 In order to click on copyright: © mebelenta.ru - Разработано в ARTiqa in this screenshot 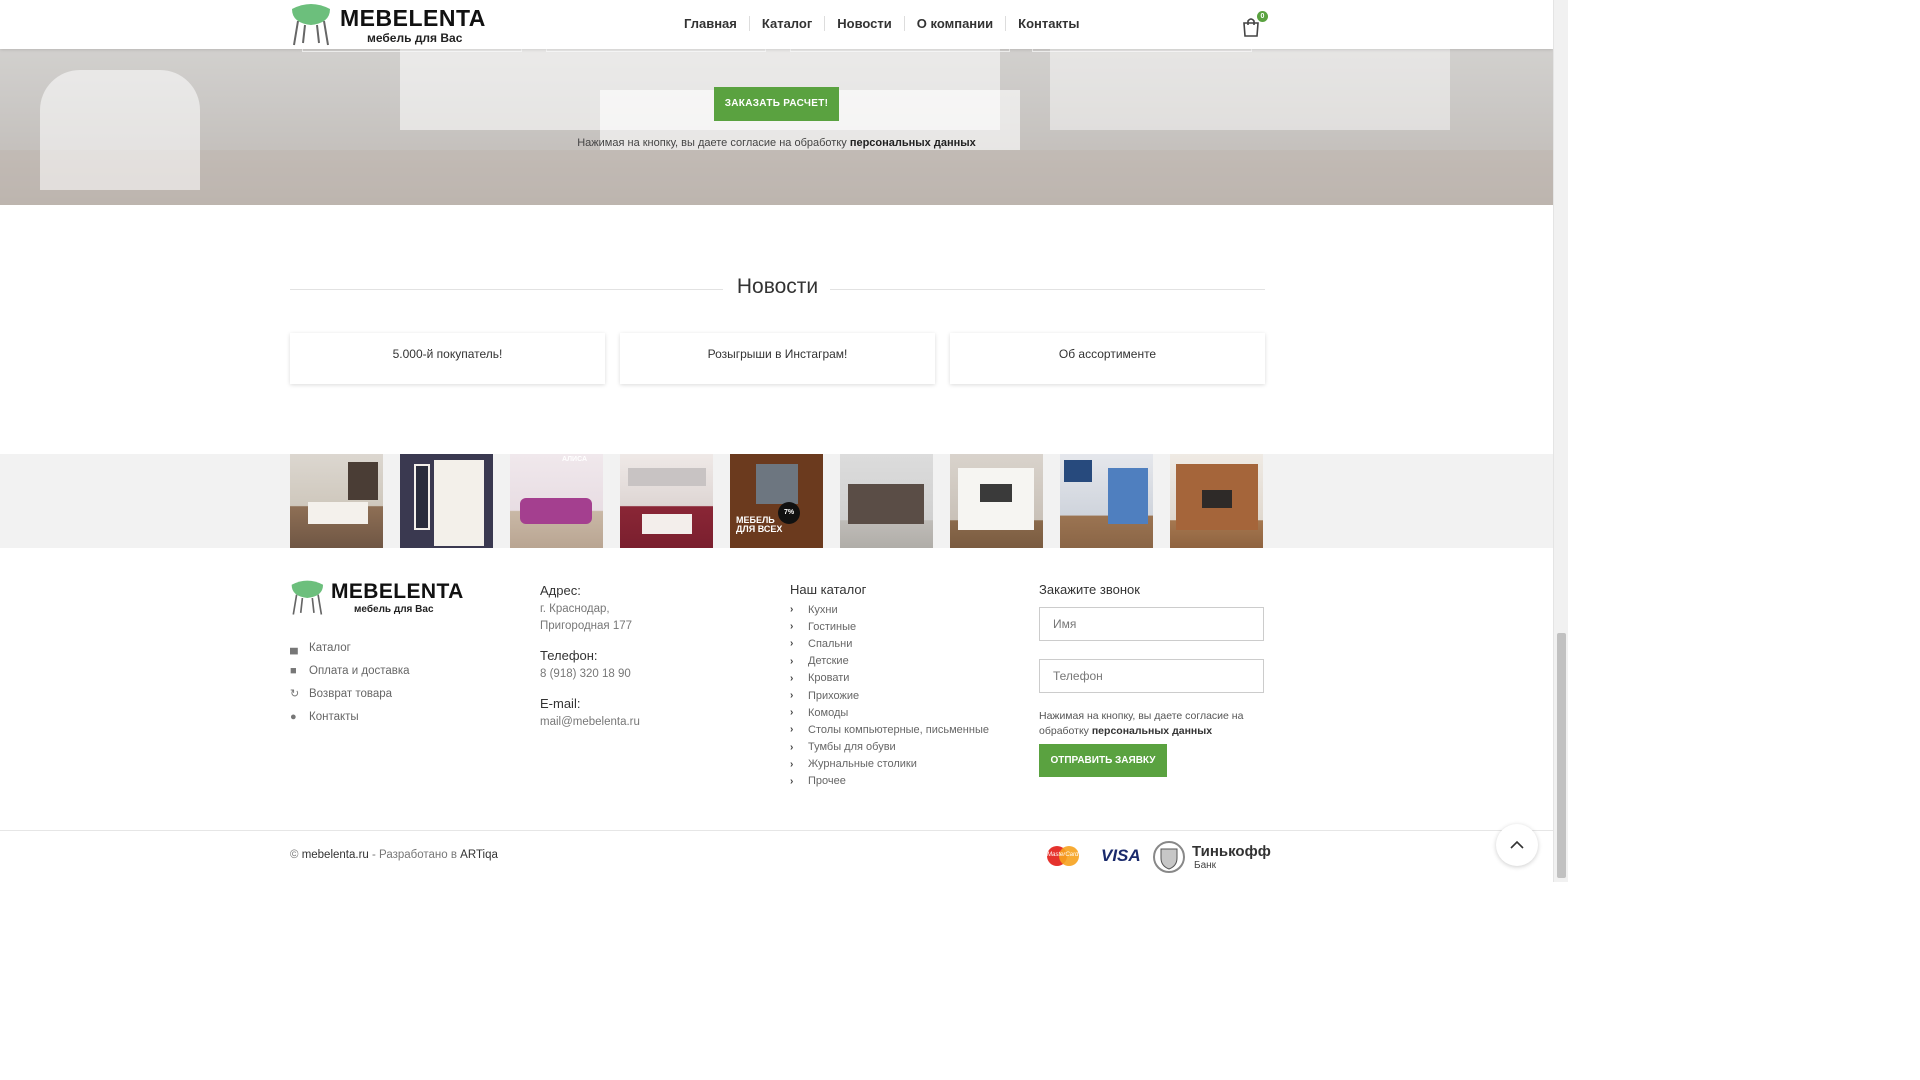, I will do `click(394, 855)`.